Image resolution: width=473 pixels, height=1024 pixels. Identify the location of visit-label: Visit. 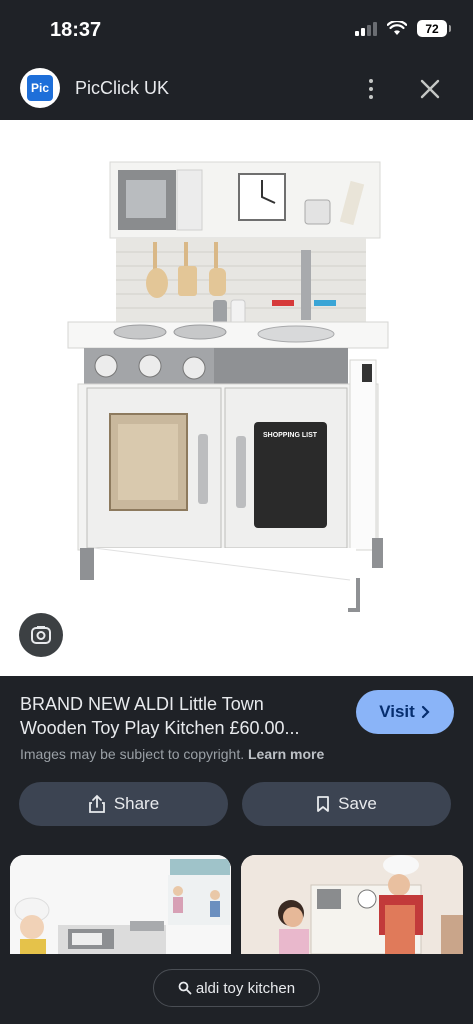
(397, 711).